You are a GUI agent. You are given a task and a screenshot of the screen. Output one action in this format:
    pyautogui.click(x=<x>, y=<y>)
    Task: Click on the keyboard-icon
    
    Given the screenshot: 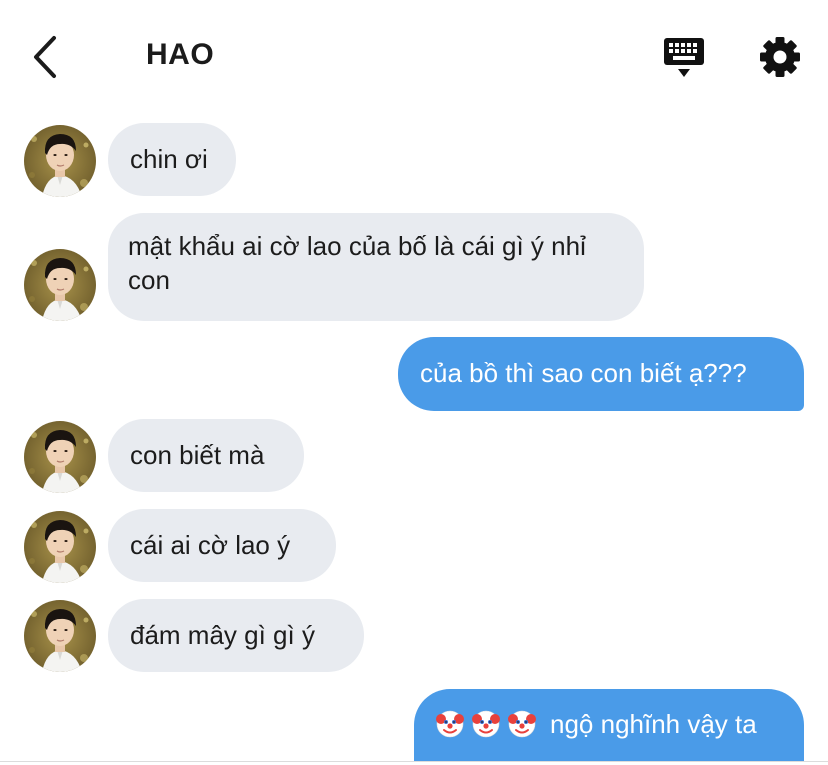 What is the action you would take?
    pyautogui.click(x=684, y=57)
    